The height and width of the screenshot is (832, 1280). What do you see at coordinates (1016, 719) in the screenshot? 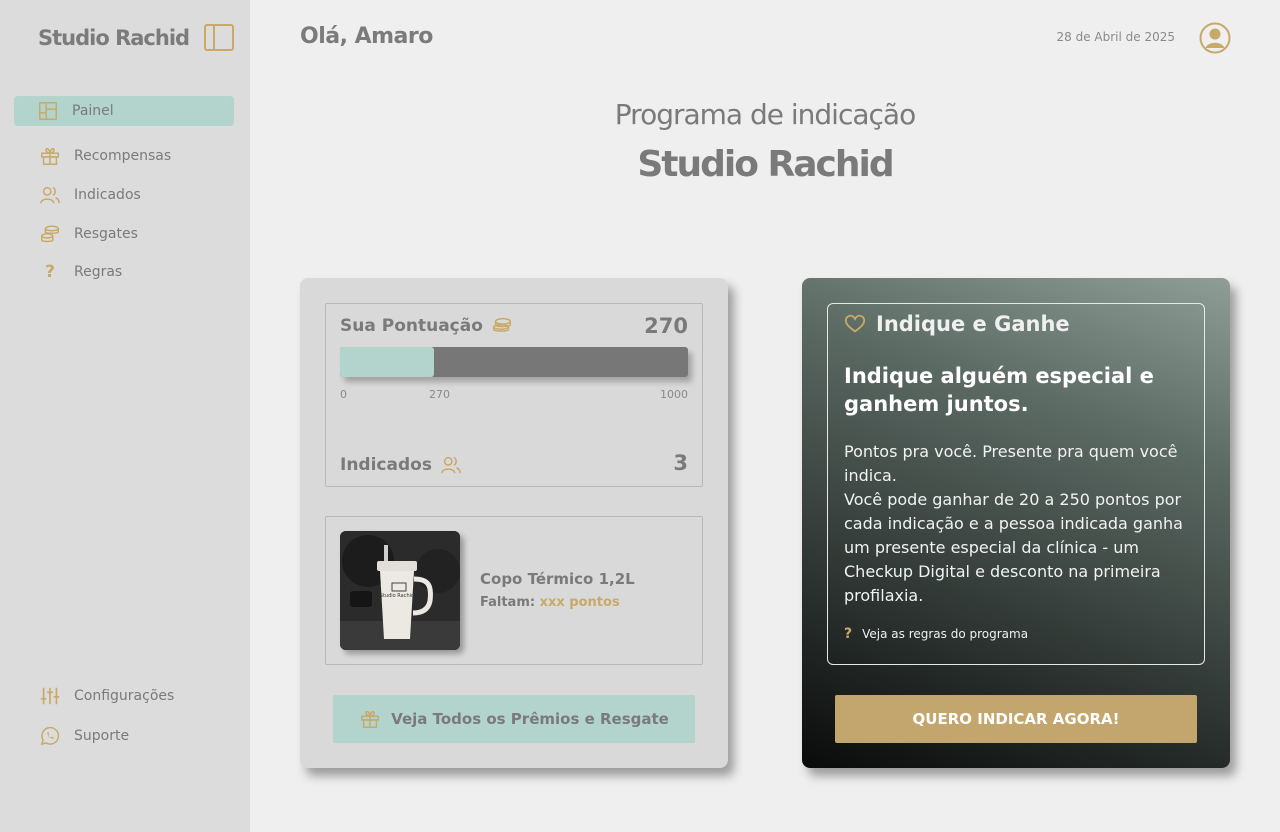
I see `refer-now-button: QUERO INDICAR AGORA!` at bounding box center [1016, 719].